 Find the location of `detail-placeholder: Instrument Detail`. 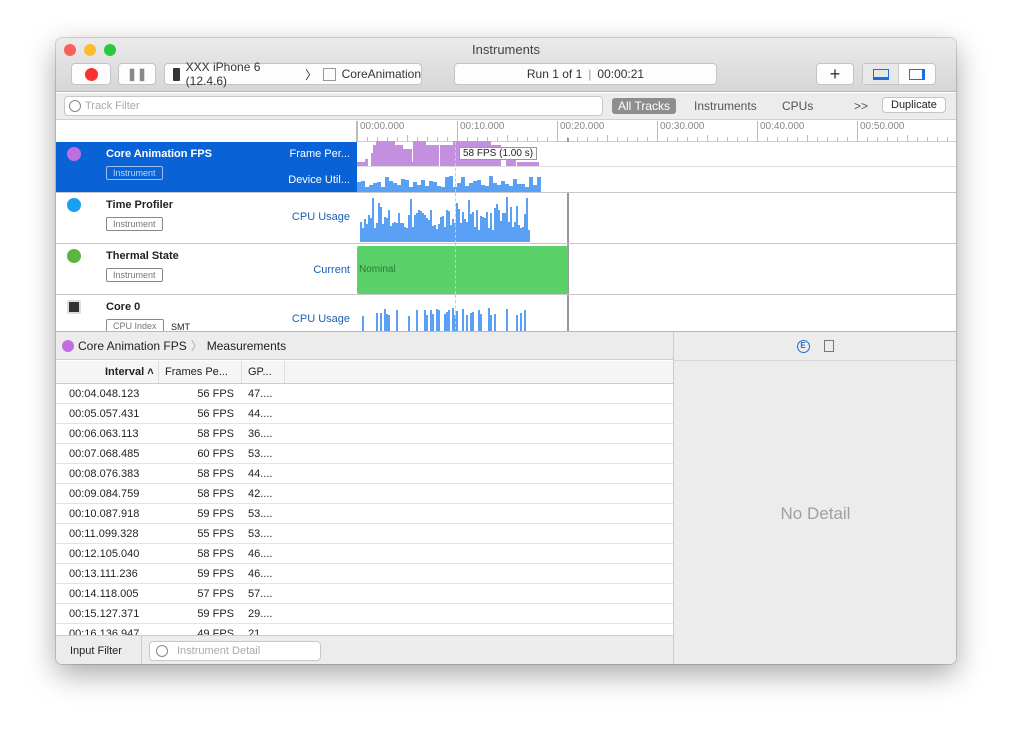

detail-placeholder: Instrument Detail is located at coordinates (219, 651).